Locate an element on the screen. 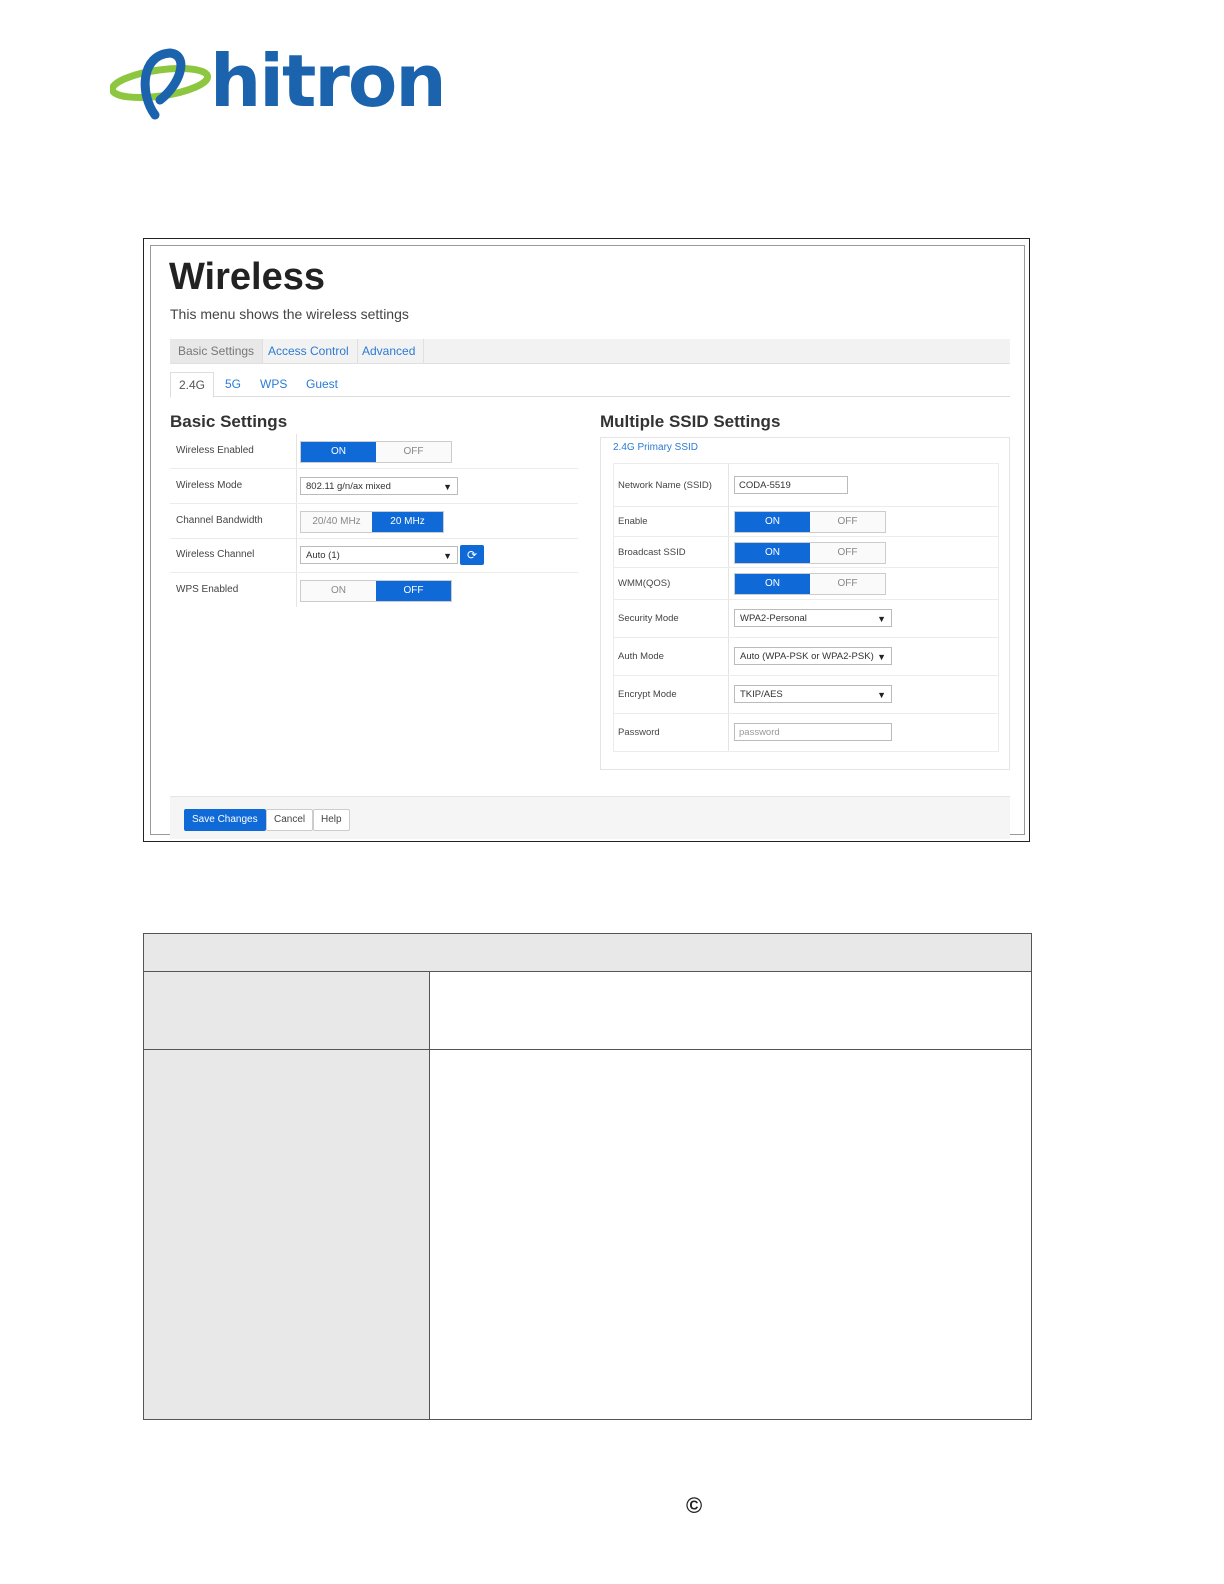 The image size is (1224, 1584). ssid-header: 2.4G Primary SSID is located at coordinates (656, 447).